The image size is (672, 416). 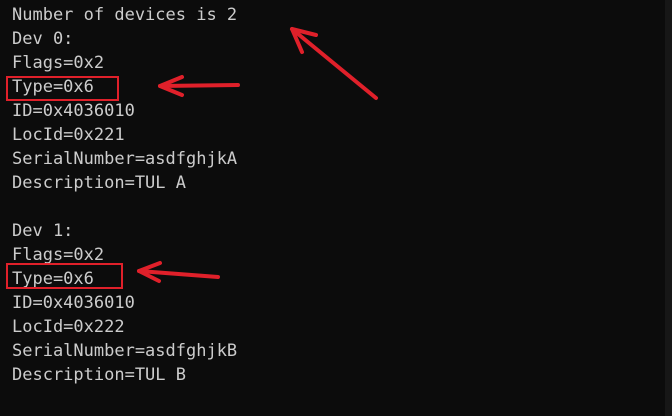 I want to click on dev1-serial-line: SerialNumber=asdfghjkB, so click(x=125, y=351).